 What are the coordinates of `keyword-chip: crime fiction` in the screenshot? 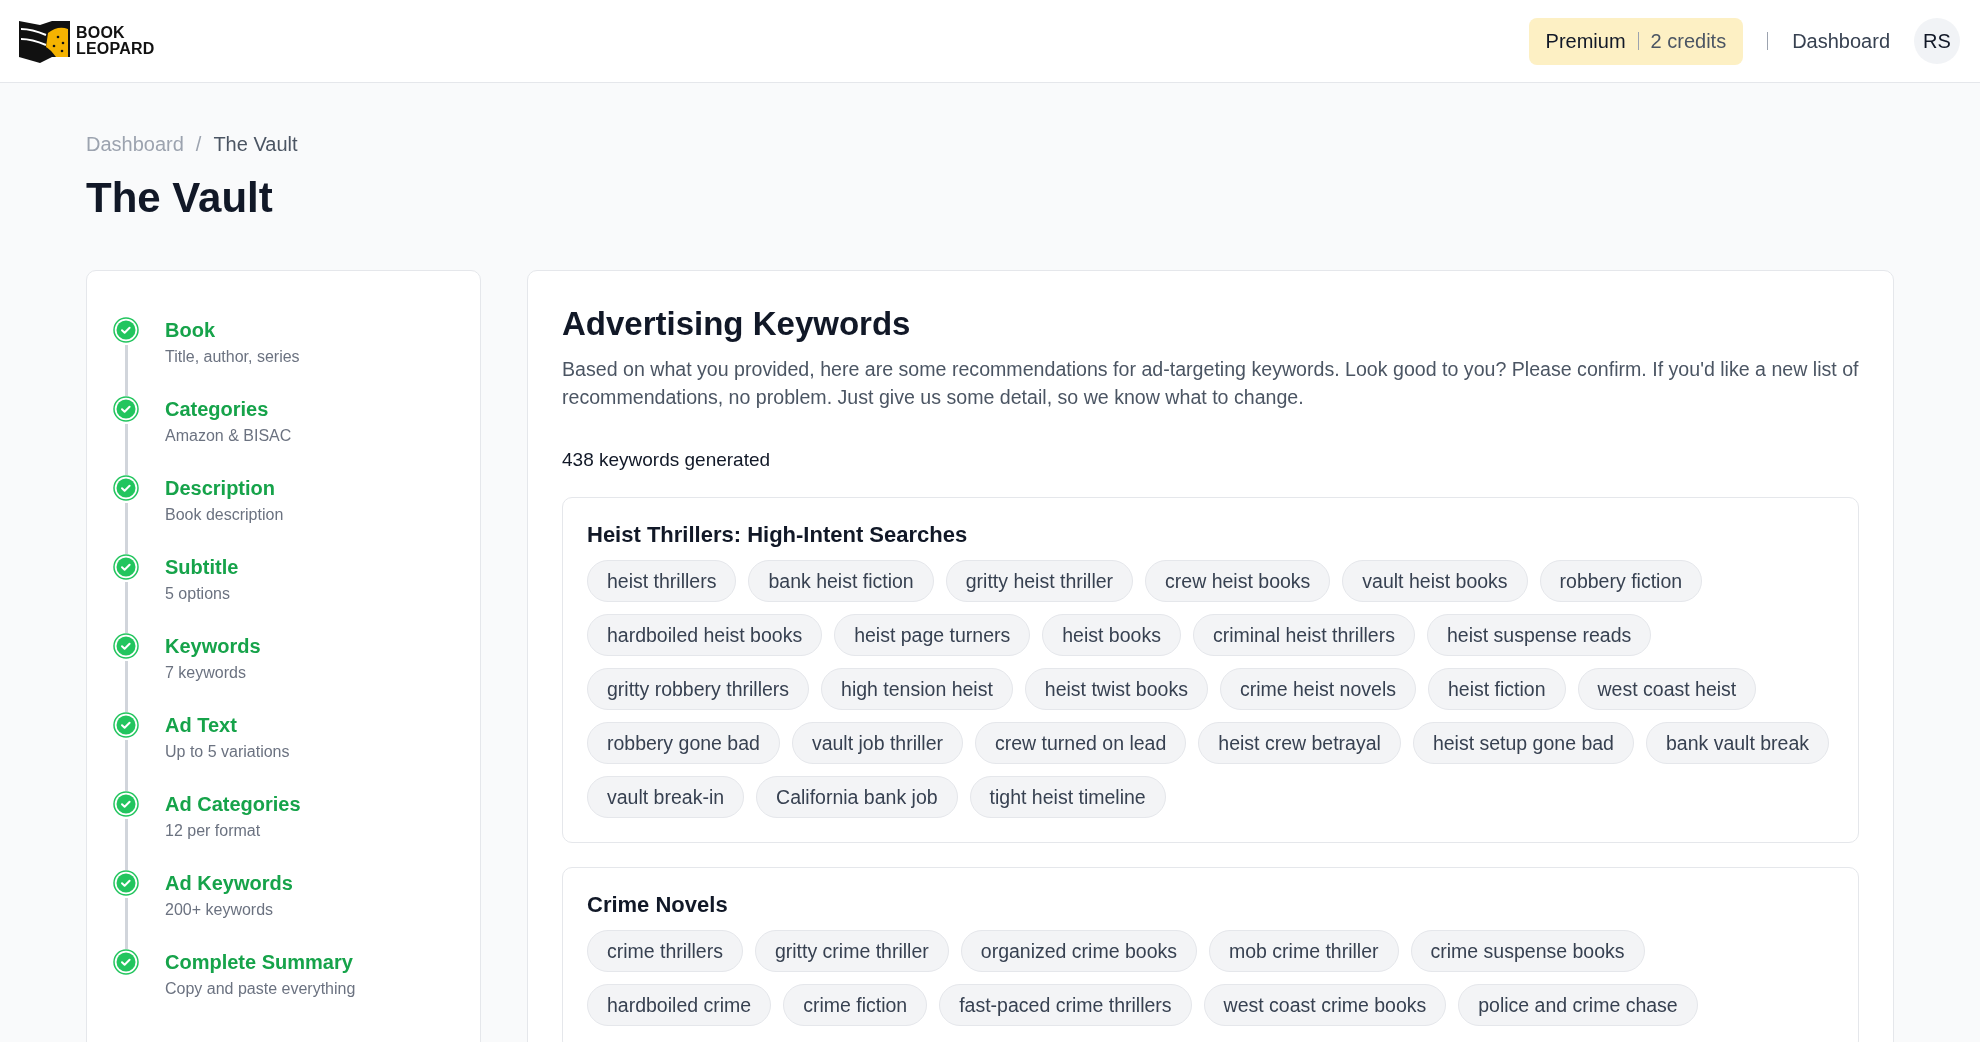 It's located at (855, 1005).